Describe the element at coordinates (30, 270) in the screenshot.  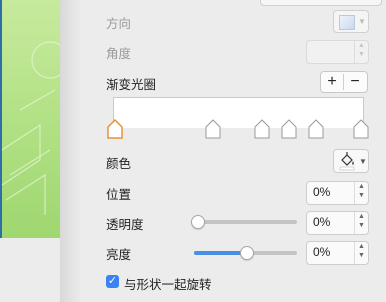
I see `canvas-margin` at that location.